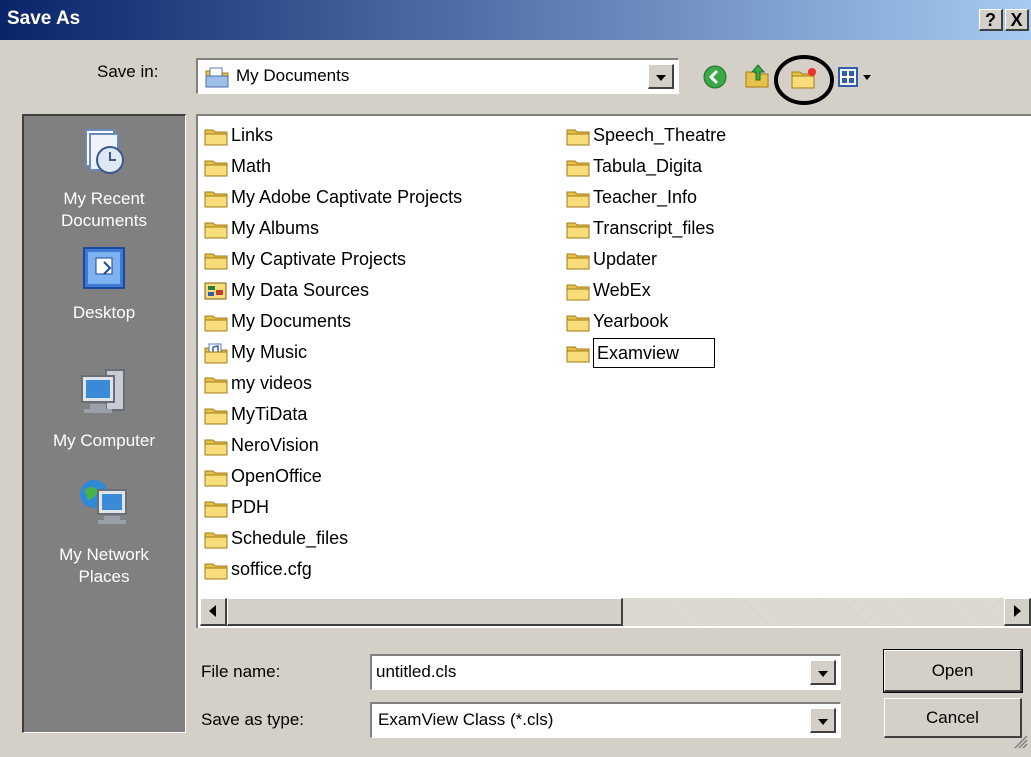 Image resolution: width=1031 pixels, height=757 pixels. What do you see at coordinates (715, 79) in the screenshot?
I see `back-icon` at bounding box center [715, 79].